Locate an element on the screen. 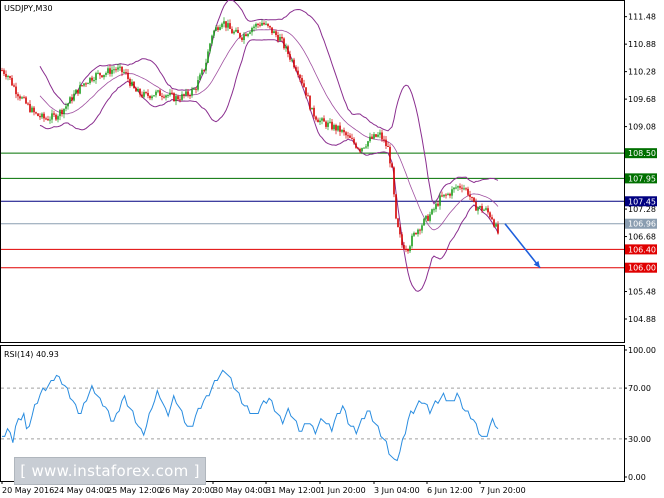  price-tick-label: 110.28 is located at coordinates (642, 72).